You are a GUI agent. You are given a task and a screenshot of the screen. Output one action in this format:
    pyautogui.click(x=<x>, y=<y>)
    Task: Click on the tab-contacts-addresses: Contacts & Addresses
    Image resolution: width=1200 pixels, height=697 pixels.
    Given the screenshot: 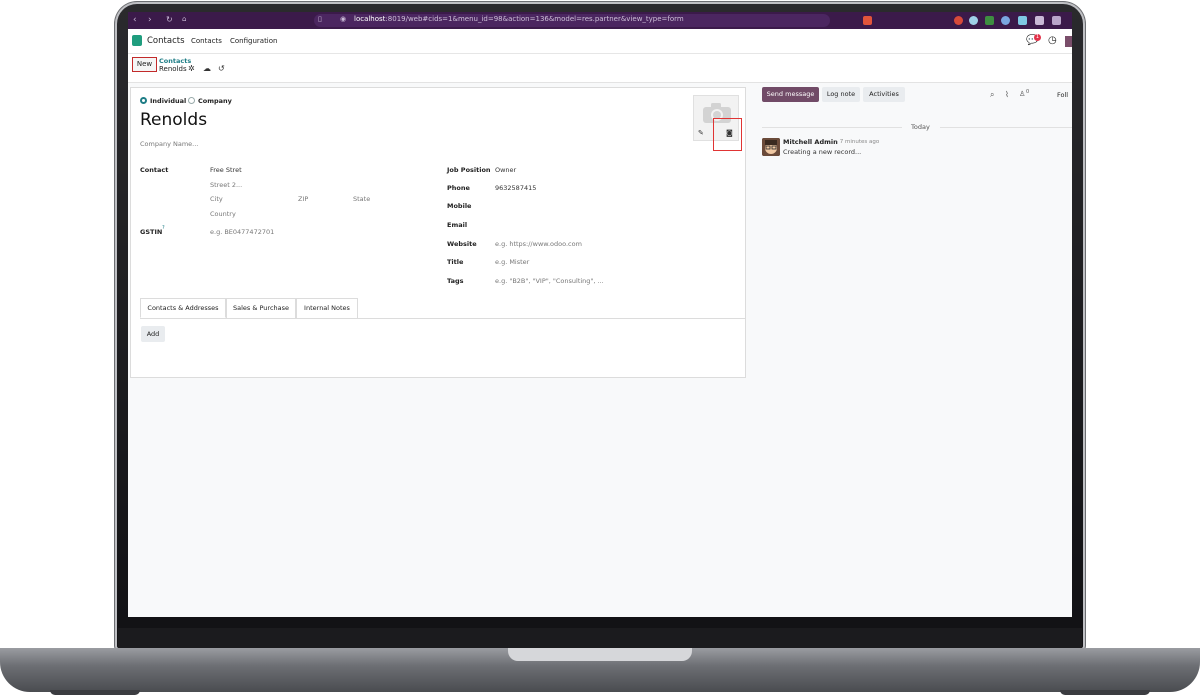 What is the action you would take?
    pyautogui.click(x=183, y=308)
    